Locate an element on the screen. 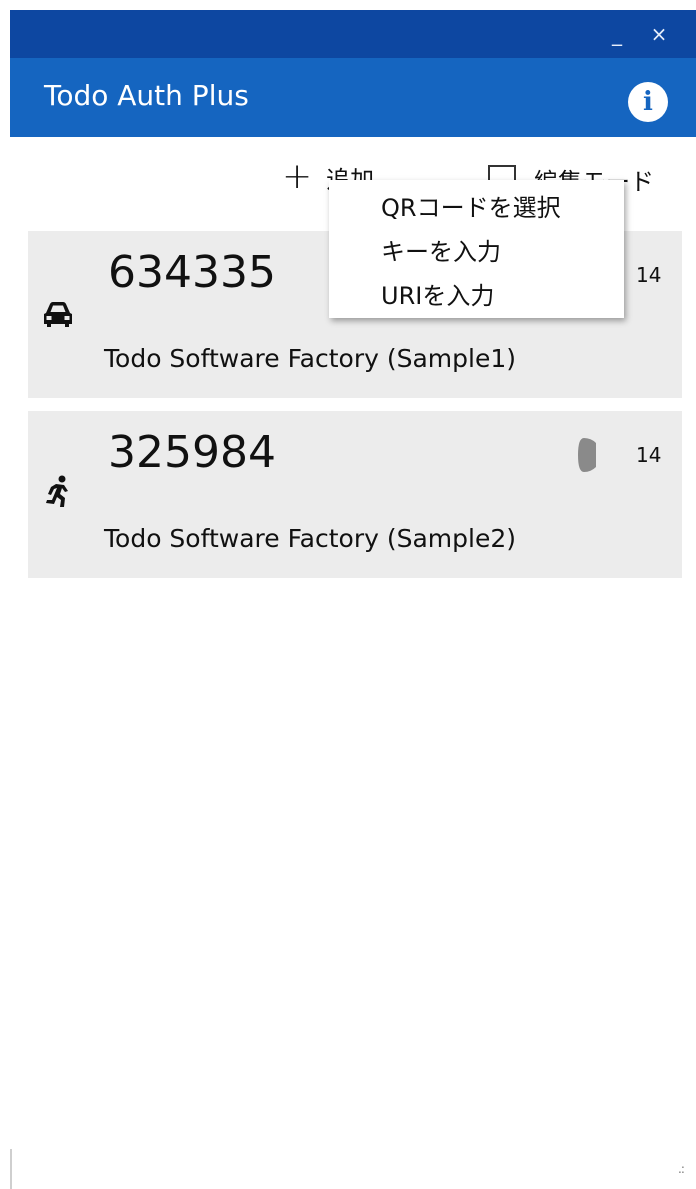 This screenshot has height=1189, width=696. window-edge is located at coordinates (11, 1169).